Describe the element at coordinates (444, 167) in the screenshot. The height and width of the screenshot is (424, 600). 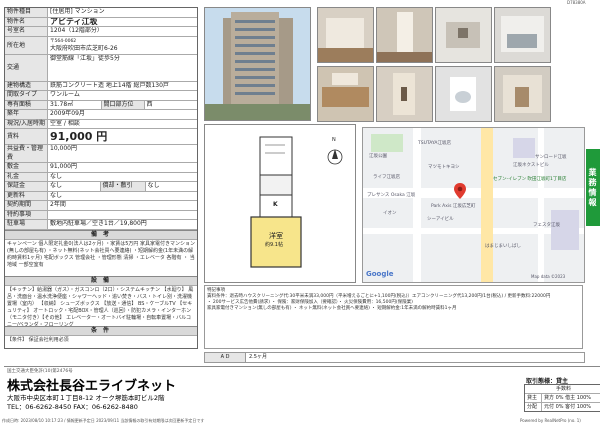
I see `map-label-2: マツモトキヨシ` at that location.